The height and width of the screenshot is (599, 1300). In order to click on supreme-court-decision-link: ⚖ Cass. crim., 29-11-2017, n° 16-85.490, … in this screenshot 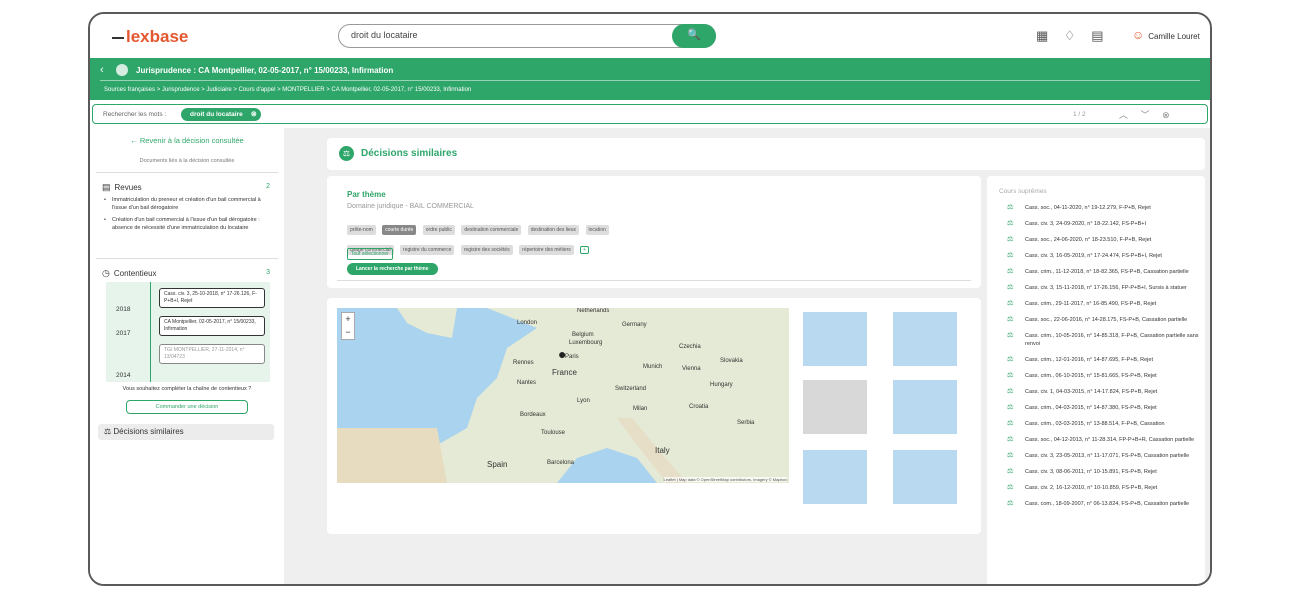, I will do `click(1101, 304)`.